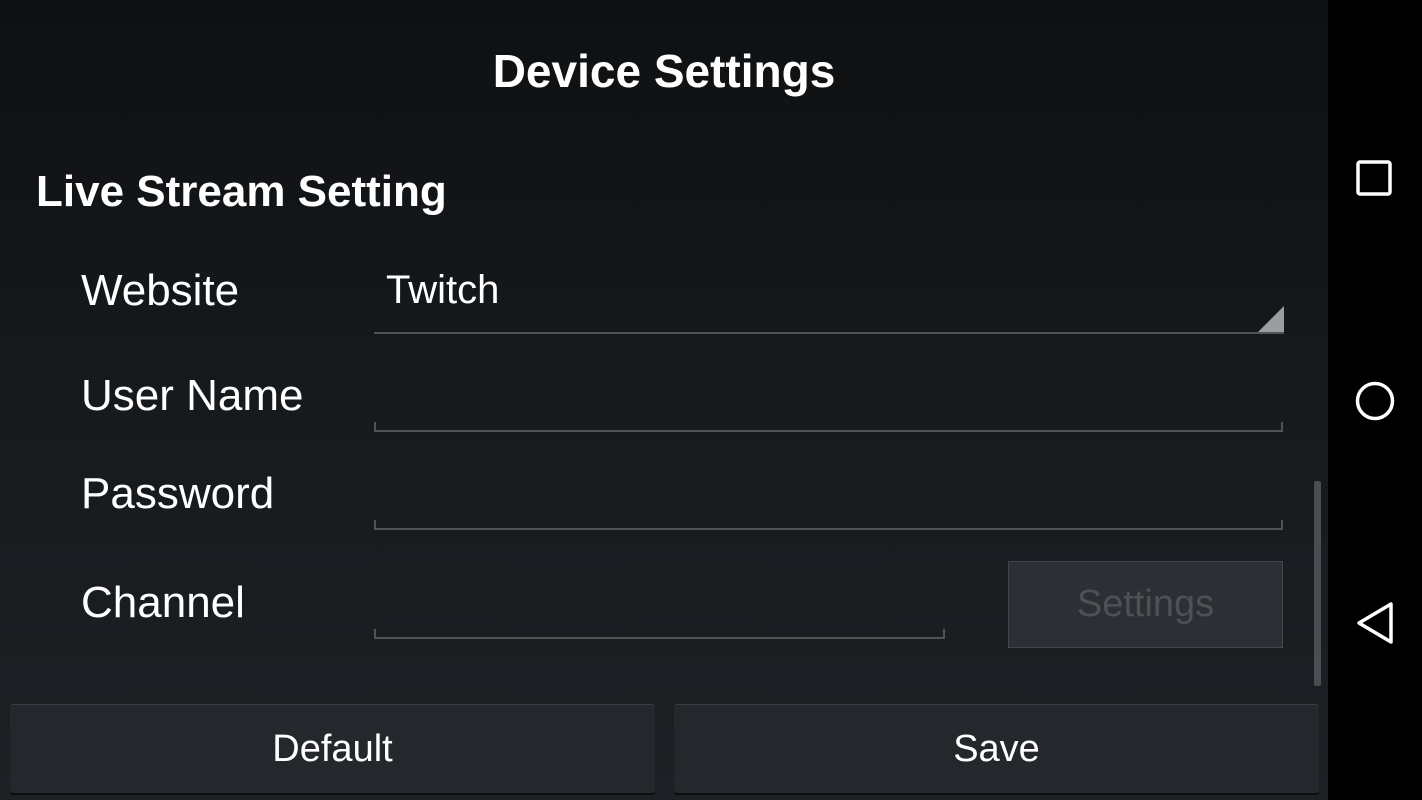 The width and height of the screenshot is (1422, 800). What do you see at coordinates (829, 298) in the screenshot?
I see `website-dropdown: Twitch` at bounding box center [829, 298].